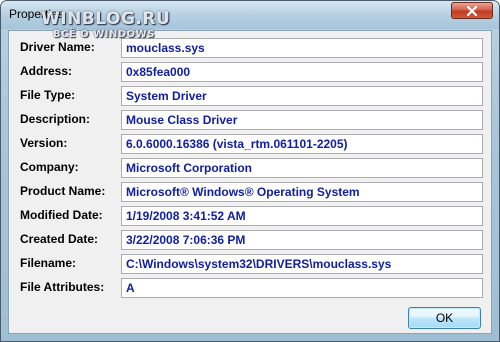 Image resolution: width=500 pixels, height=342 pixels. Describe the element at coordinates (302, 96) in the screenshot. I see `field-value-file-type: System Driver` at that location.